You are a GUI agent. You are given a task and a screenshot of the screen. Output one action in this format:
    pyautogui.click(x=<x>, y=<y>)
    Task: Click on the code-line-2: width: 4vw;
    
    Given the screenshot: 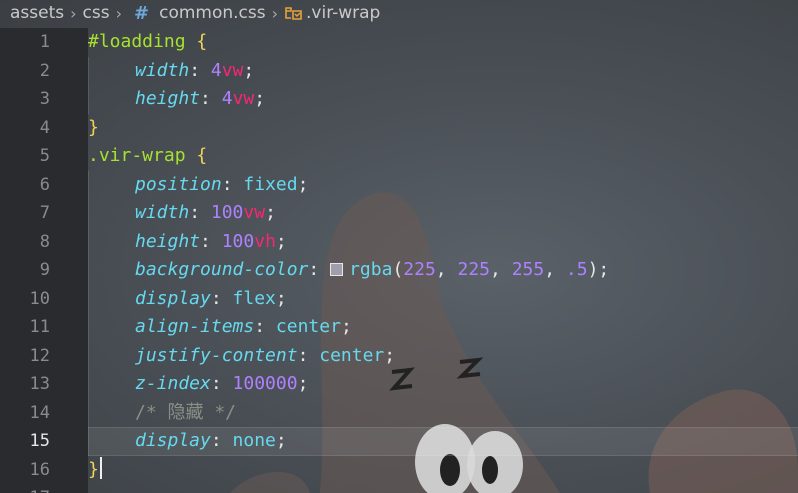 What is the action you would take?
    pyautogui.click(x=171, y=70)
    